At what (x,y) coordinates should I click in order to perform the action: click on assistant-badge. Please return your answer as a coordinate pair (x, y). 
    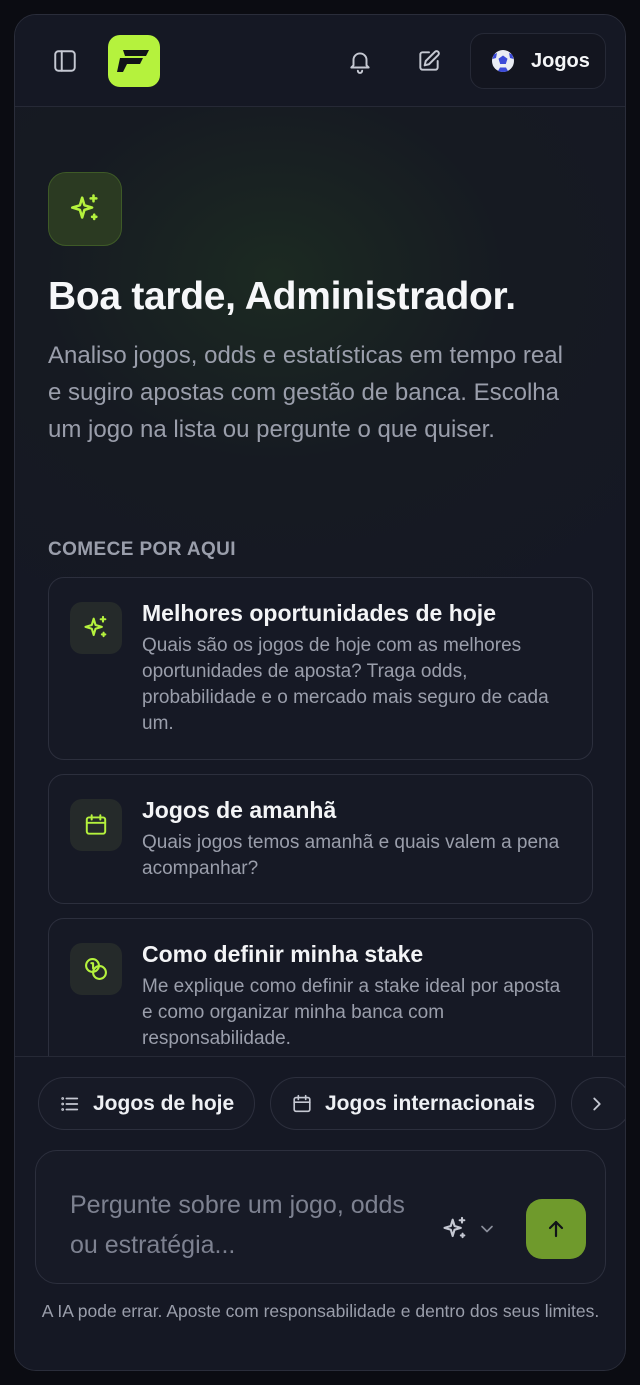
    Looking at the image, I should click on (85, 209).